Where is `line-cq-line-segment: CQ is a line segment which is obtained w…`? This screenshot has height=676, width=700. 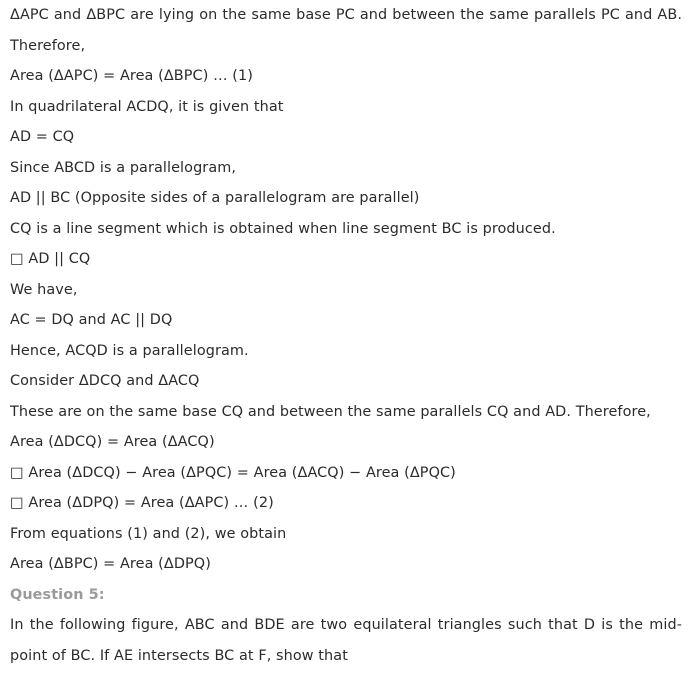
line-cq-line-segment: CQ is a line segment which is obtained w… is located at coordinates (283, 228).